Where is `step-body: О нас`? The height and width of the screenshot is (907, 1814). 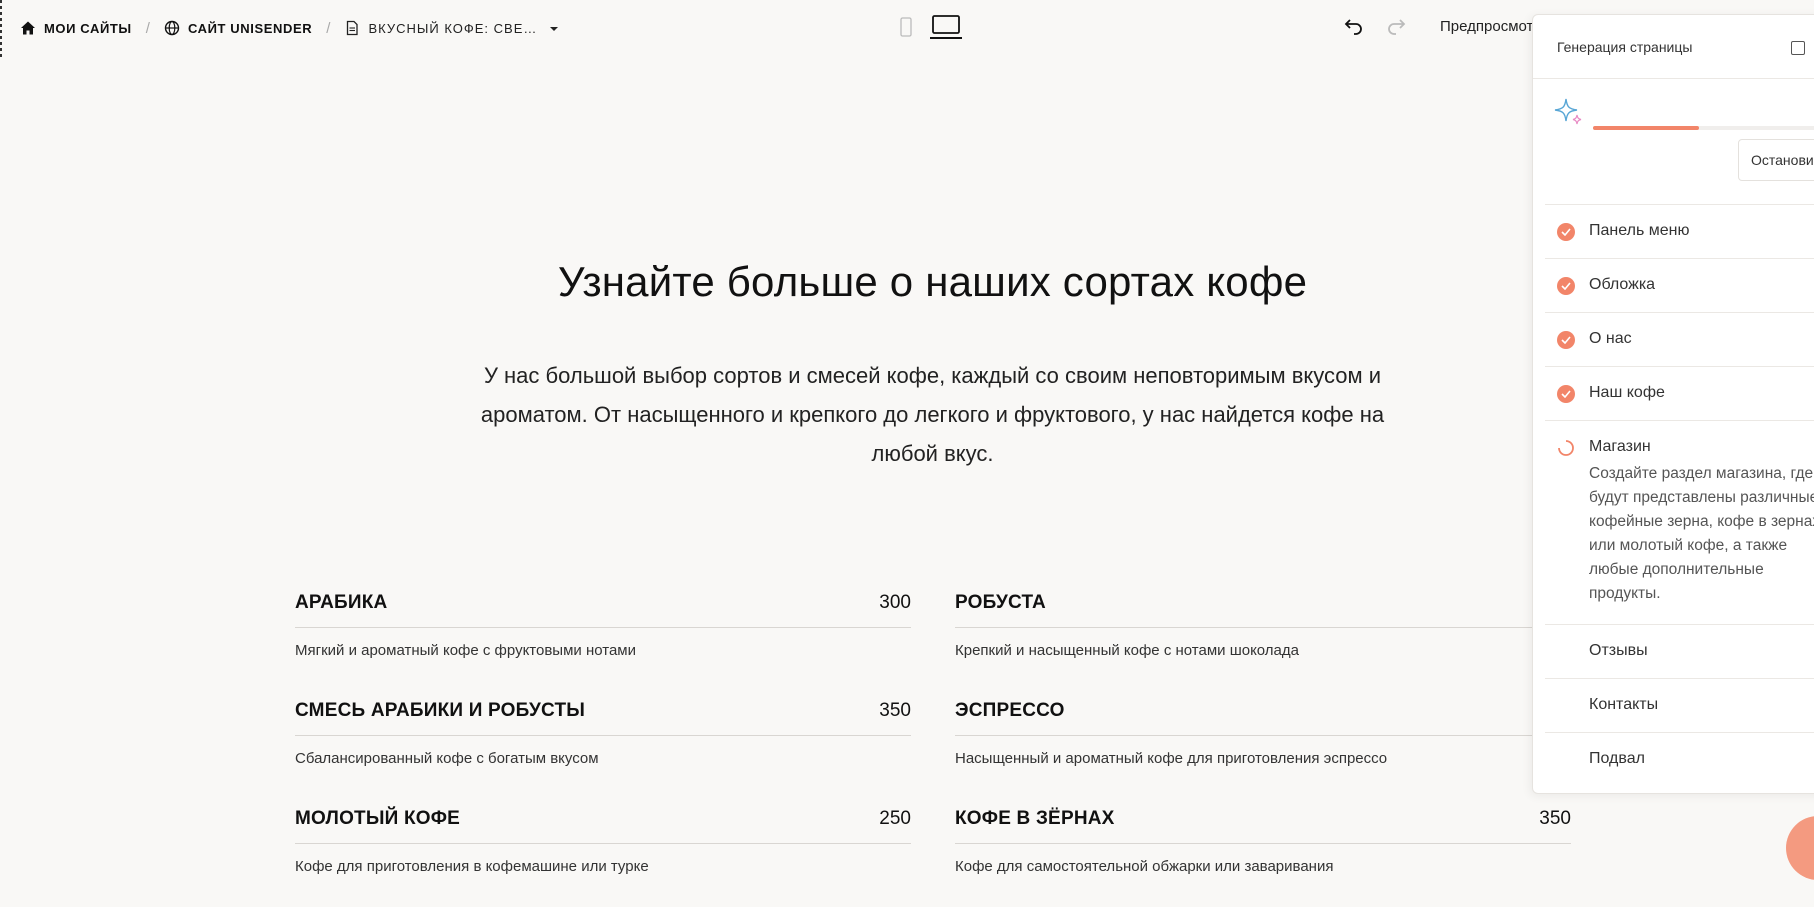
step-body: О нас is located at coordinates (1610, 339).